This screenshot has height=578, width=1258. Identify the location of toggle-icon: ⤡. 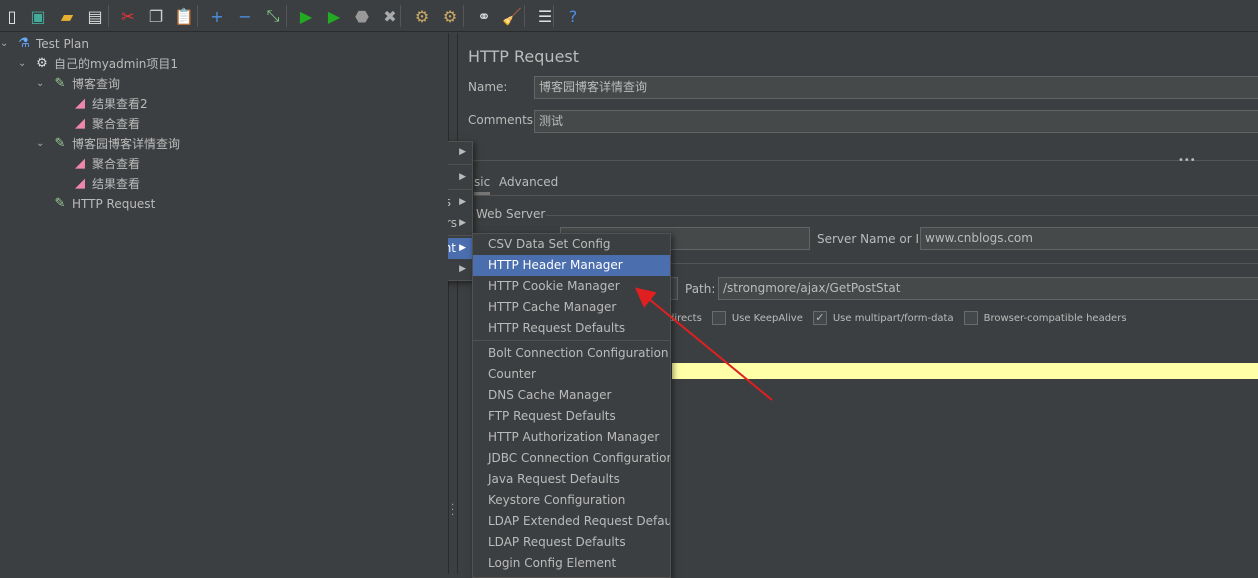
(273, 16).